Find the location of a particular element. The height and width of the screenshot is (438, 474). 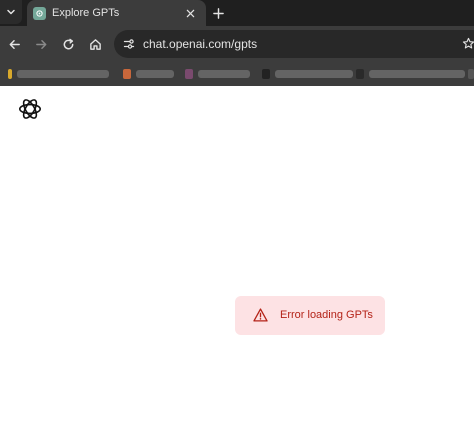

tab-strip: Explore GPTs is located at coordinates (237, 13).